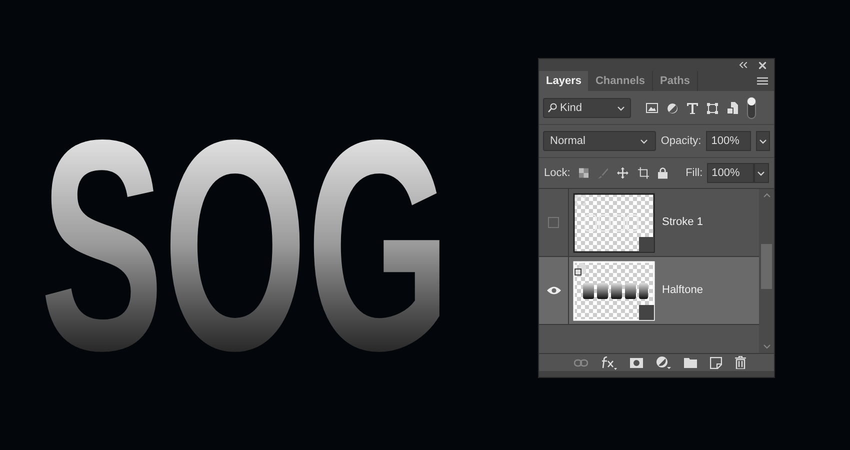  What do you see at coordinates (553, 290) in the screenshot?
I see `eye-icon` at bounding box center [553, 290].